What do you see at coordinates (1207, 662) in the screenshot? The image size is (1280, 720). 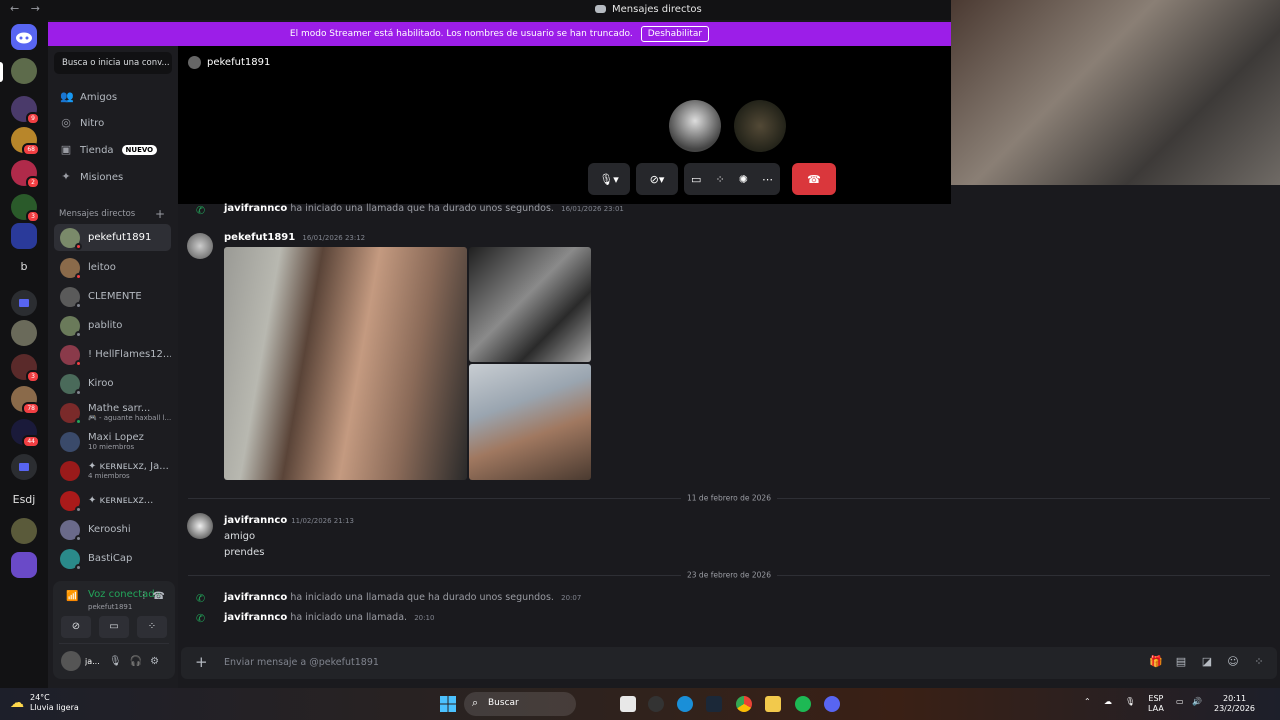 I see `sticker-icon: ◪` at bounding box center [1207, 662].